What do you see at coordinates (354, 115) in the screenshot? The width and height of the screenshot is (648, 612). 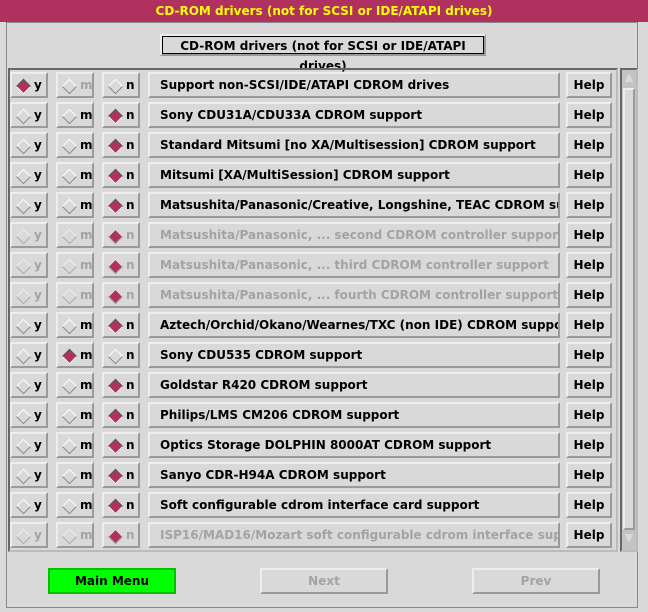 I see `option-label: Sony CDU31A/CDU33A CDROM support` at bounding box center [354, 115].